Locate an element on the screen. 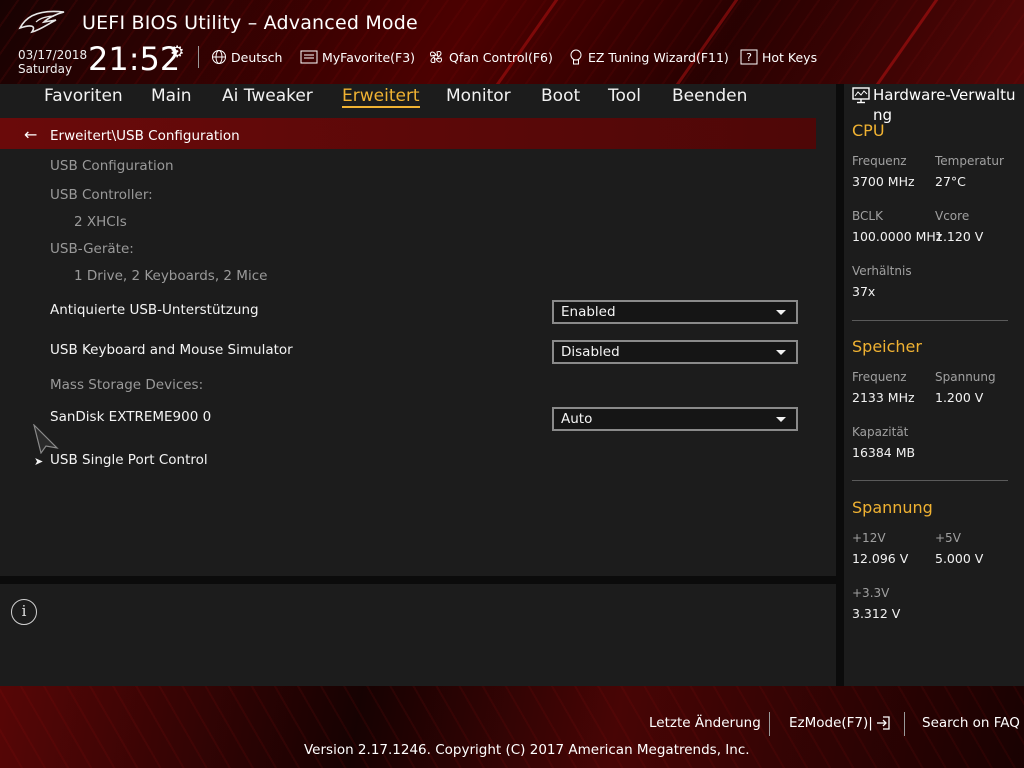  hotkey-icon: ? is located at coordinates (749, 57).